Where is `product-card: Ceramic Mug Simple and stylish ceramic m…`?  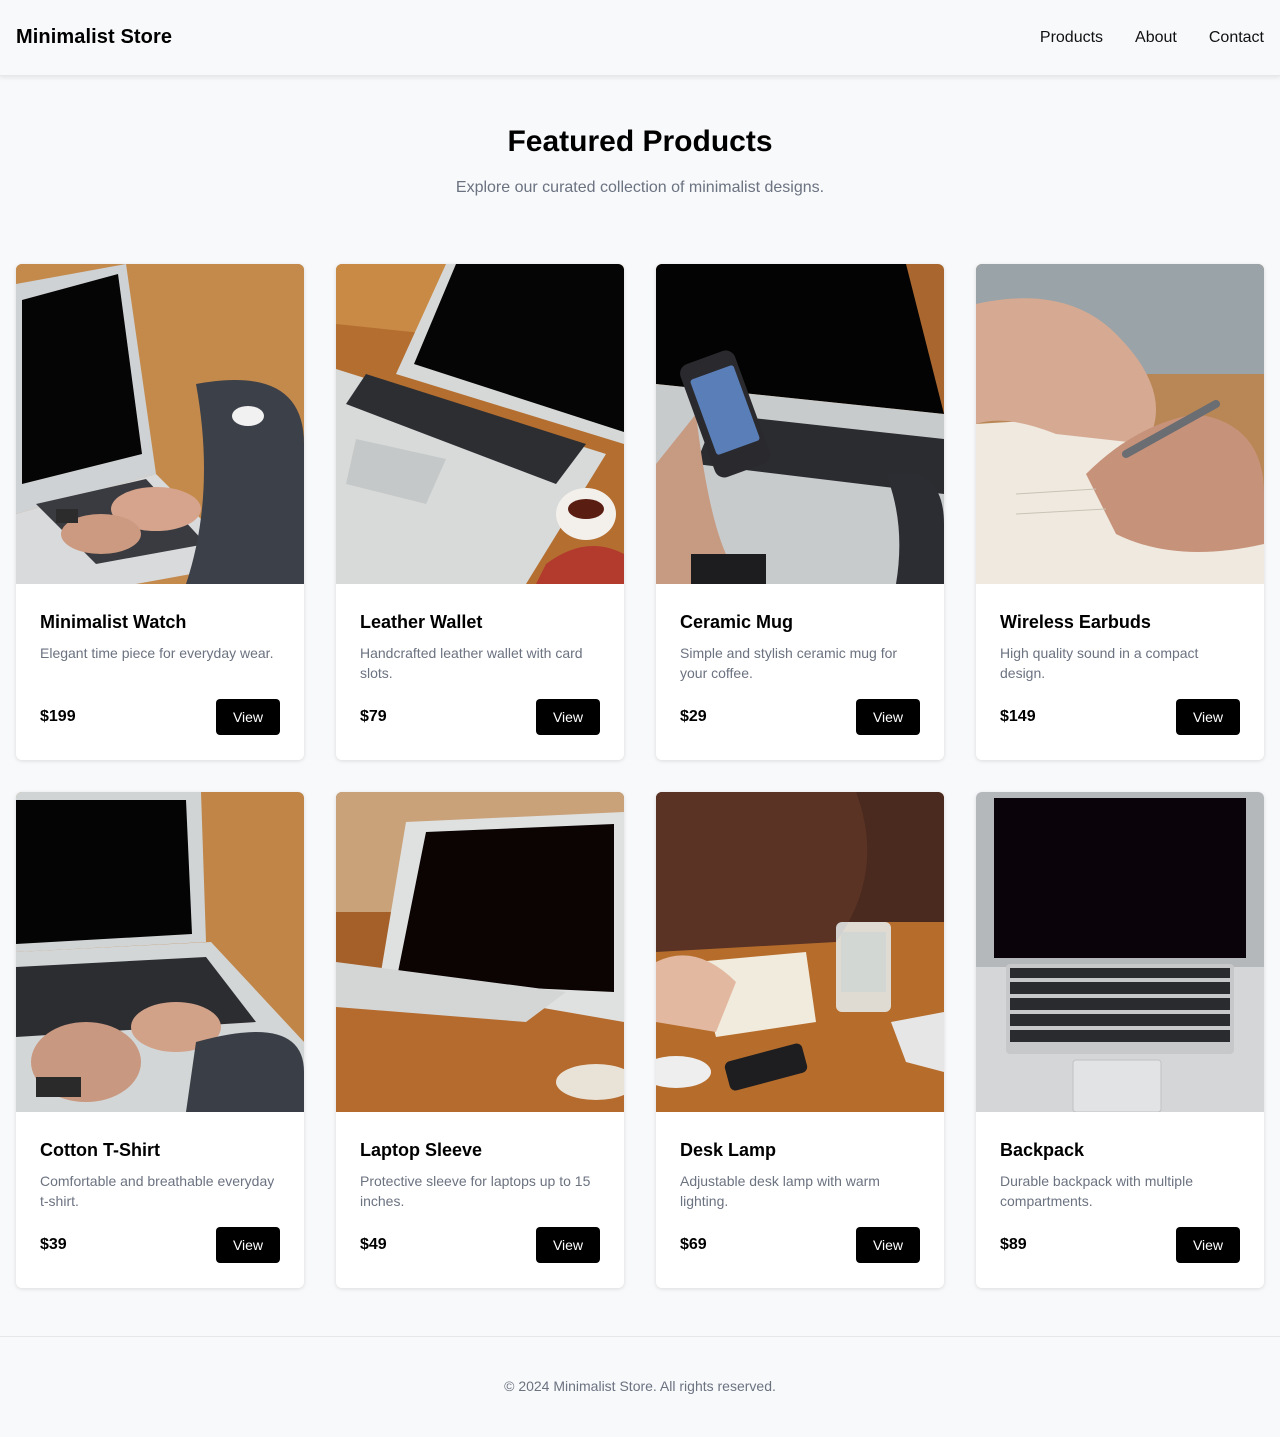
product-card: Ceramic Mug Simple and stylish ceramic m… is located at coordinates (800, 512).